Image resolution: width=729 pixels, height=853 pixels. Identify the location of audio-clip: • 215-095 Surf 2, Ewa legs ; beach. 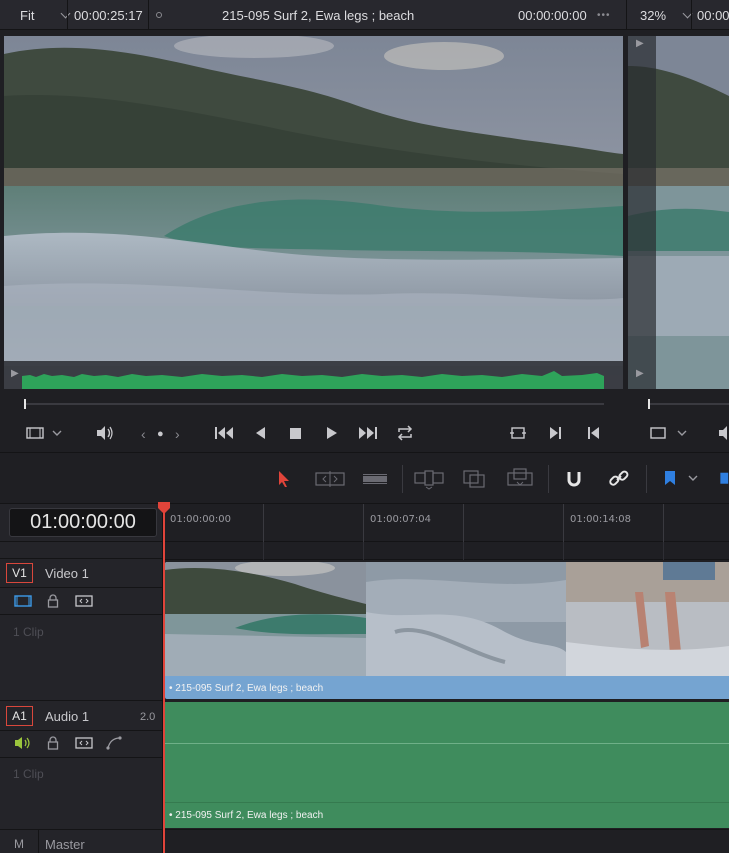
(447, 765).